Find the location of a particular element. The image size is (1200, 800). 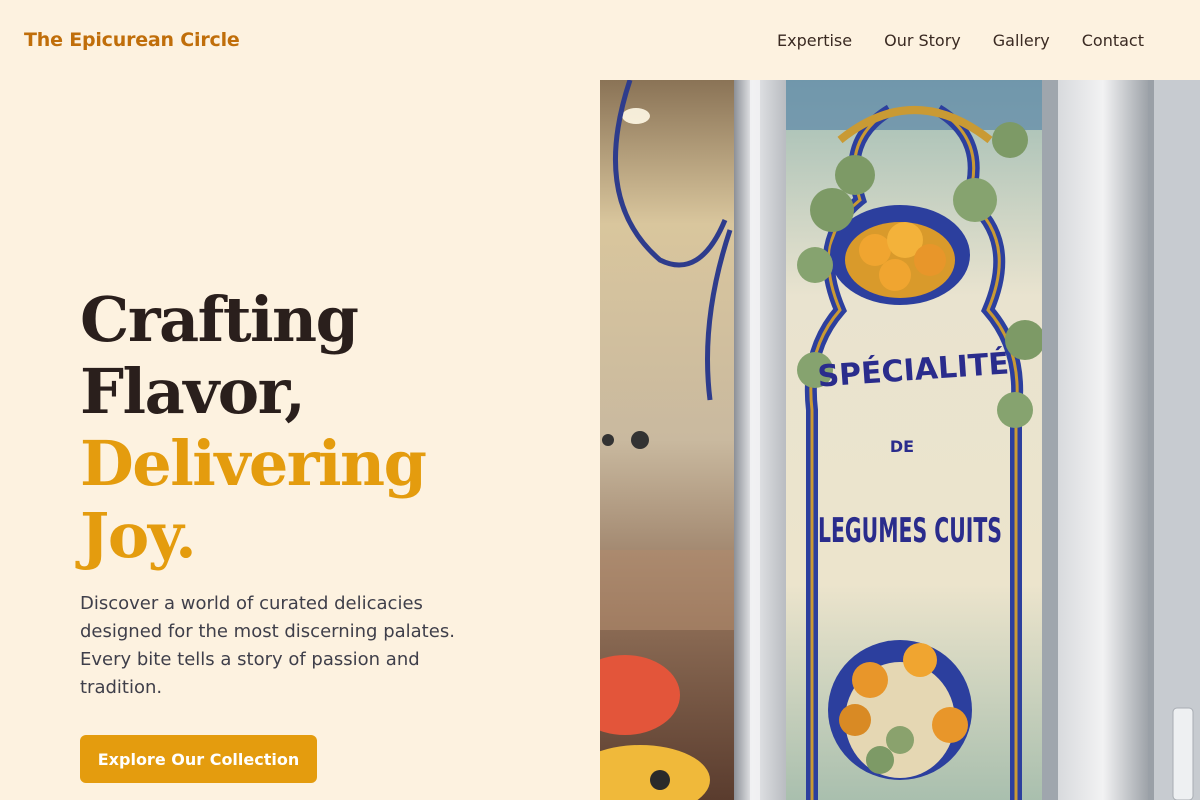

nav-item-expertise: Expertise is located at coordinates (814, 40).